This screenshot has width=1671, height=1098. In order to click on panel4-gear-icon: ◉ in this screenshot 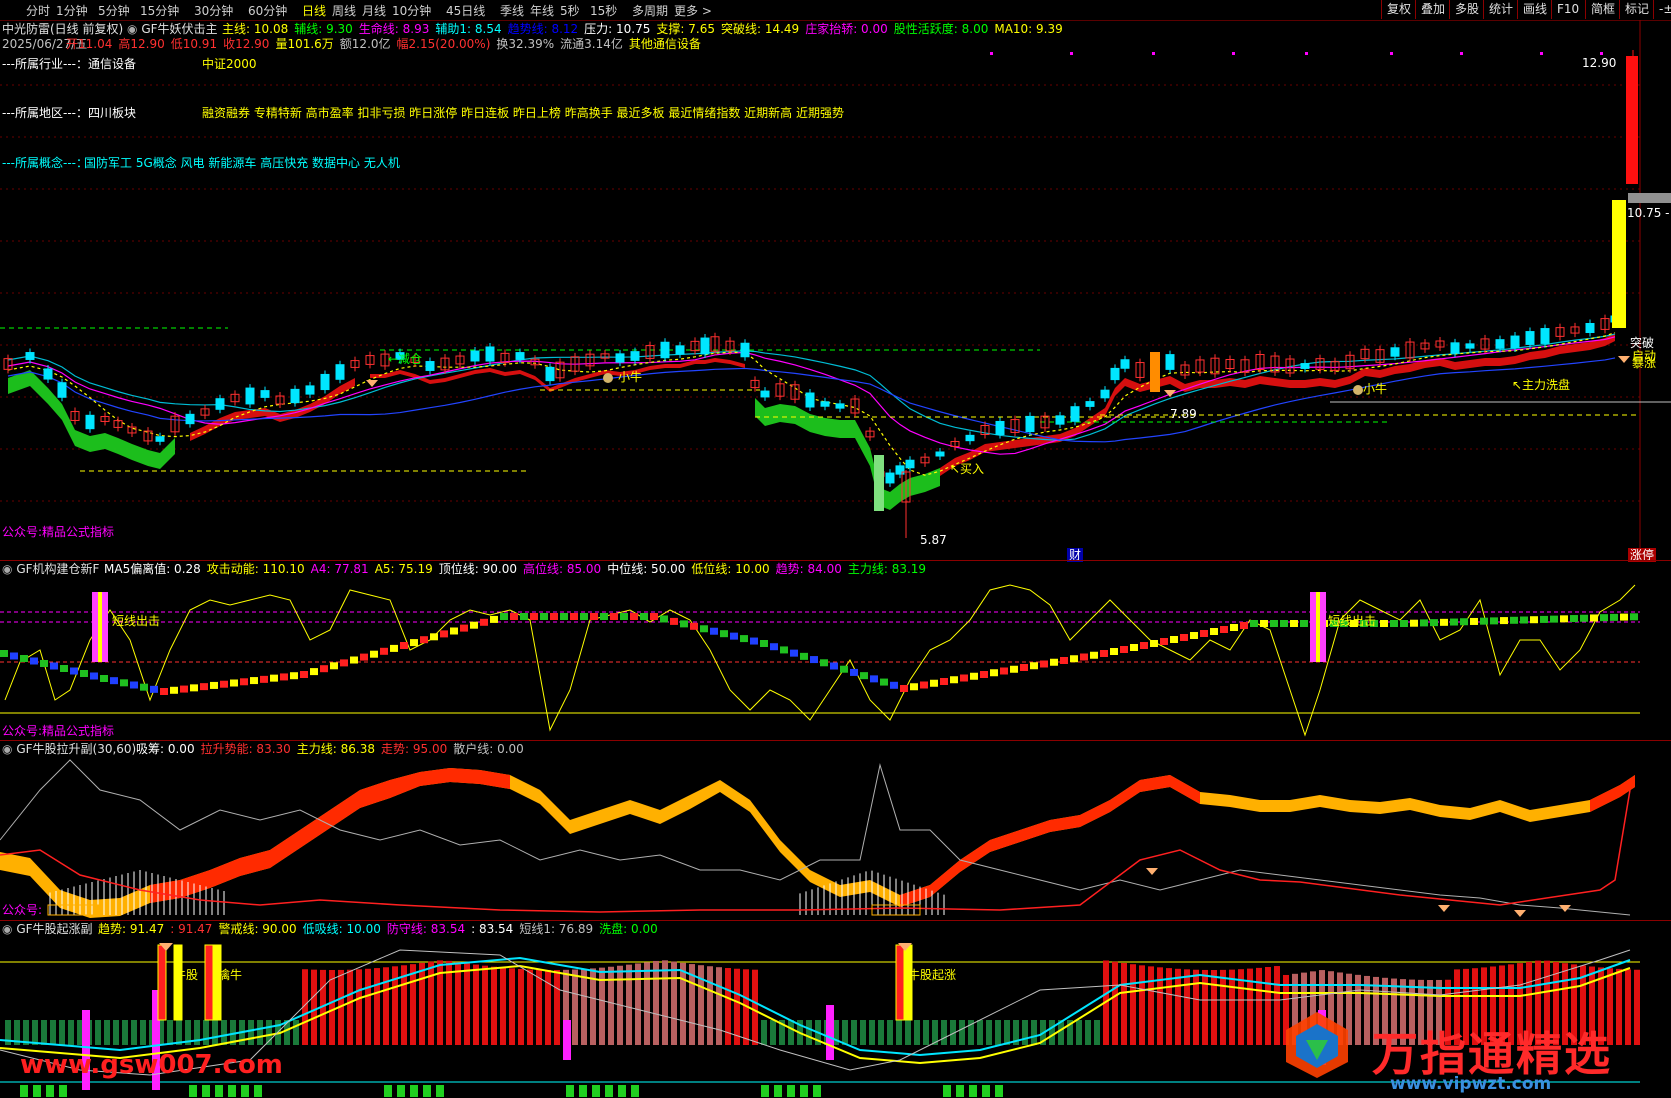, I will do `click(7, 929)`.